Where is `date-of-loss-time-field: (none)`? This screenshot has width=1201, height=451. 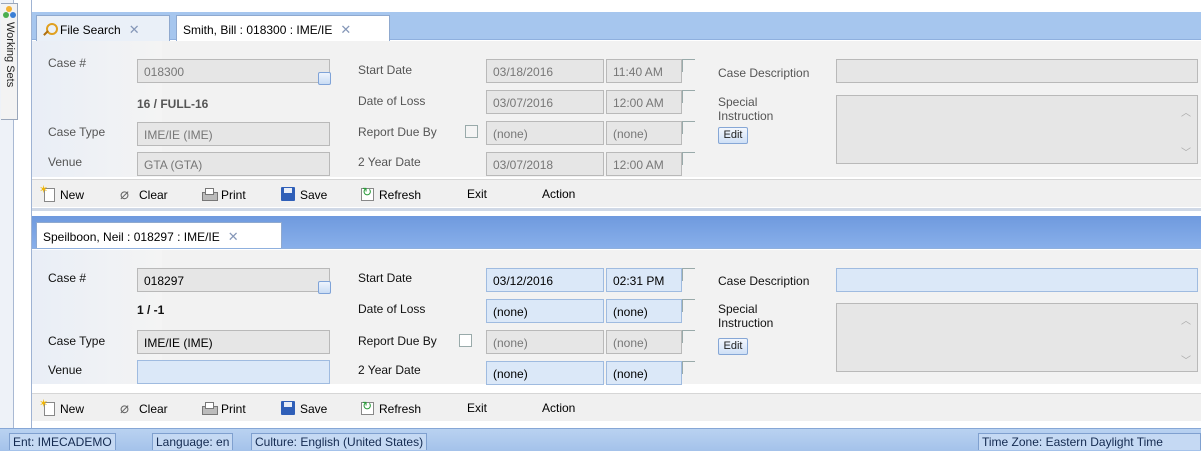
date-of-loss-time-field: (none) is located at coordinates (644, 311).